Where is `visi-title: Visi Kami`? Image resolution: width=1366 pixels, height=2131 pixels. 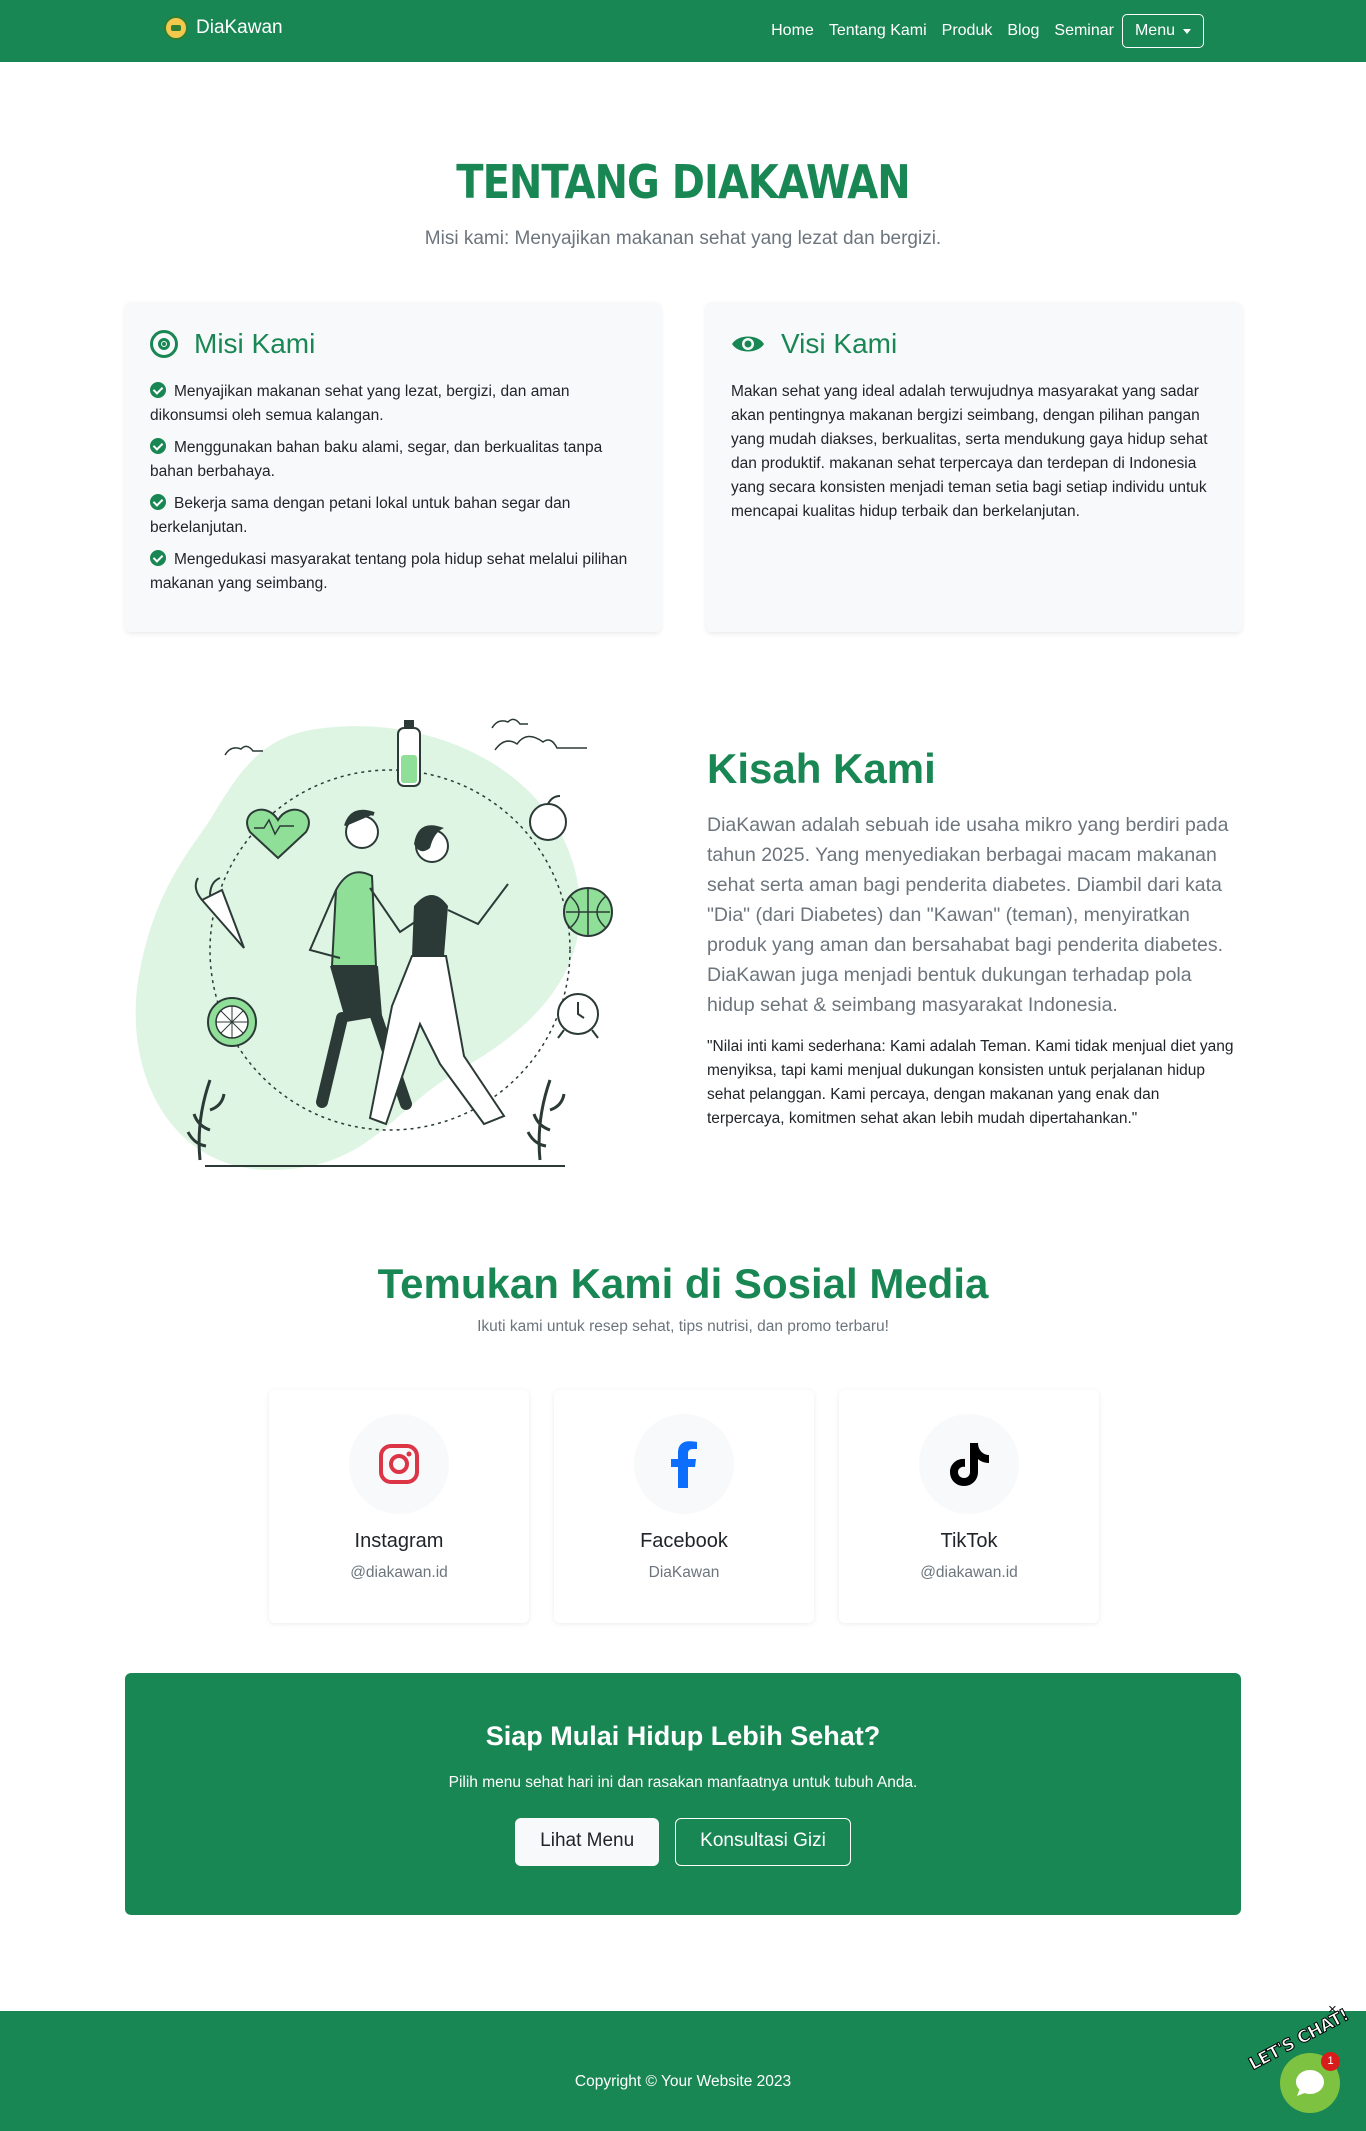
visi-title: Visi Kami is located at coordinates (839, 343).